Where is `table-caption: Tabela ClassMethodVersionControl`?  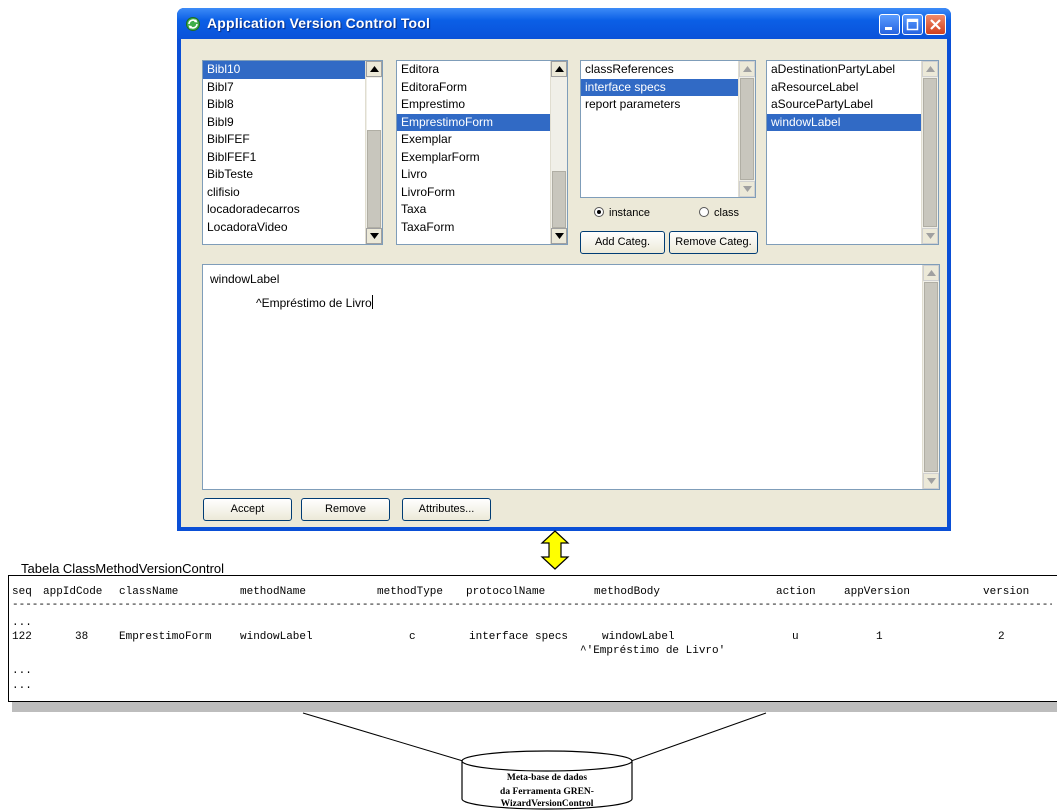
table-caption: Tabela ClassMethodVersionControl is located at coordinates (123, 568).